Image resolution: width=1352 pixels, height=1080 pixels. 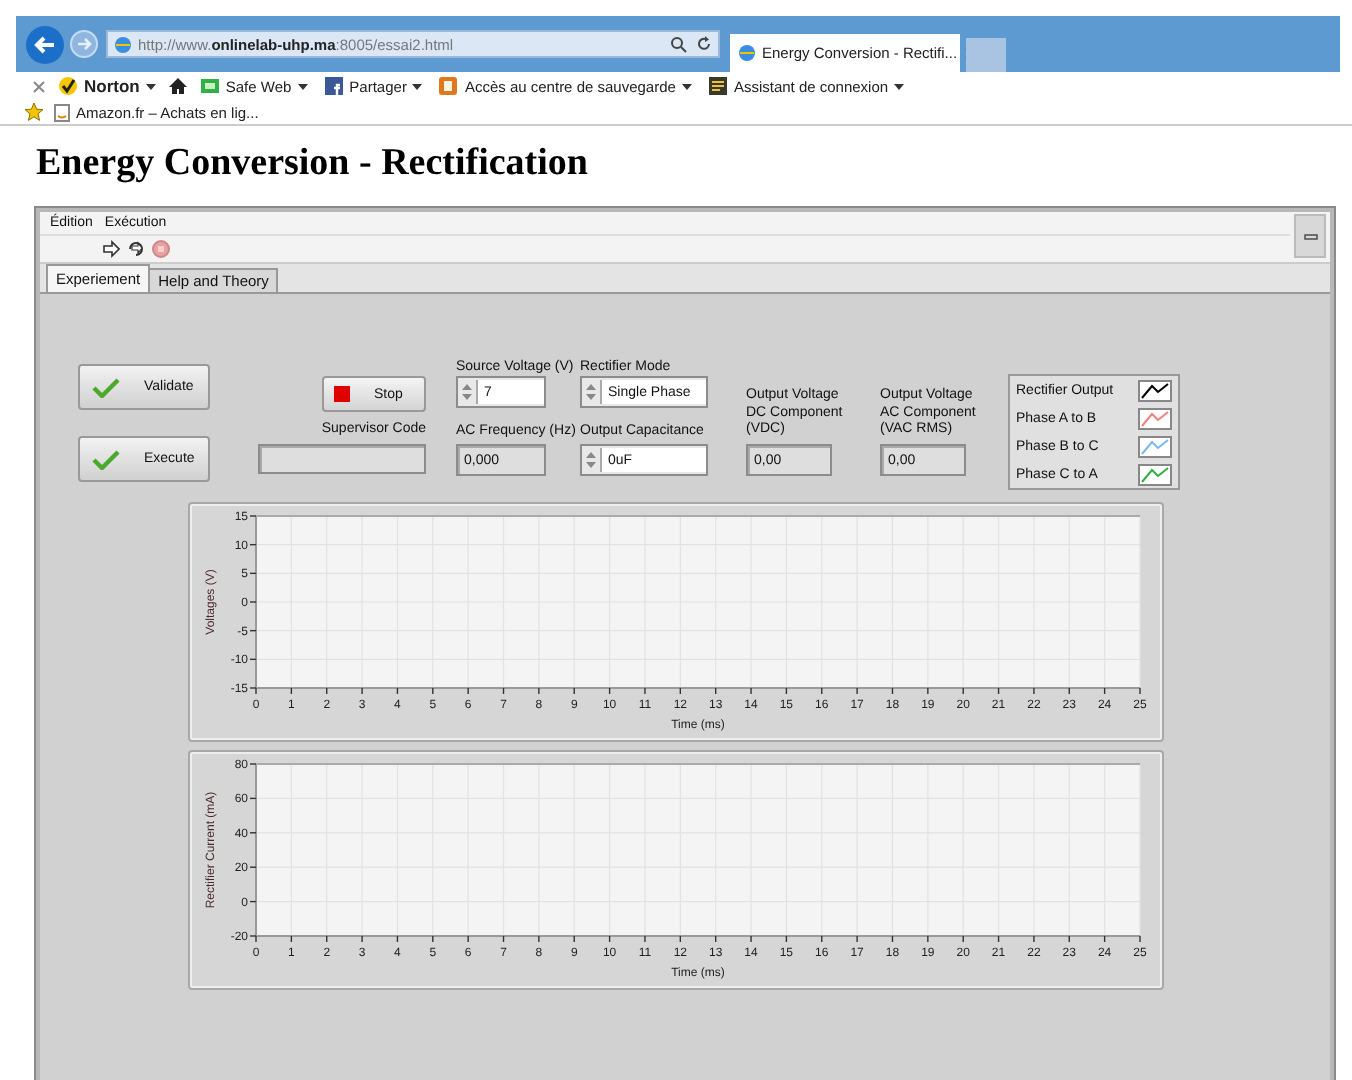 I want to click on loop-arrow-icon, so click(x=136, y=249).